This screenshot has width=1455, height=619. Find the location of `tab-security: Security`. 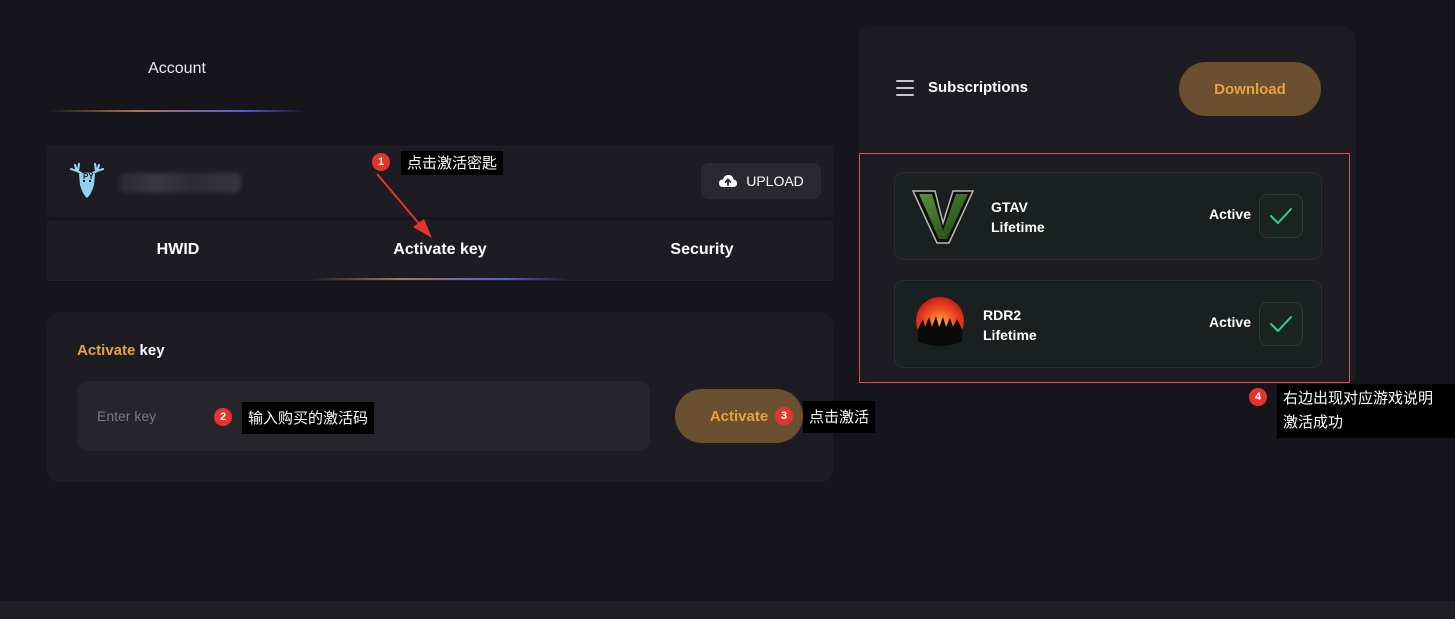

tab-security: Security is located at coordinates (702, 250).